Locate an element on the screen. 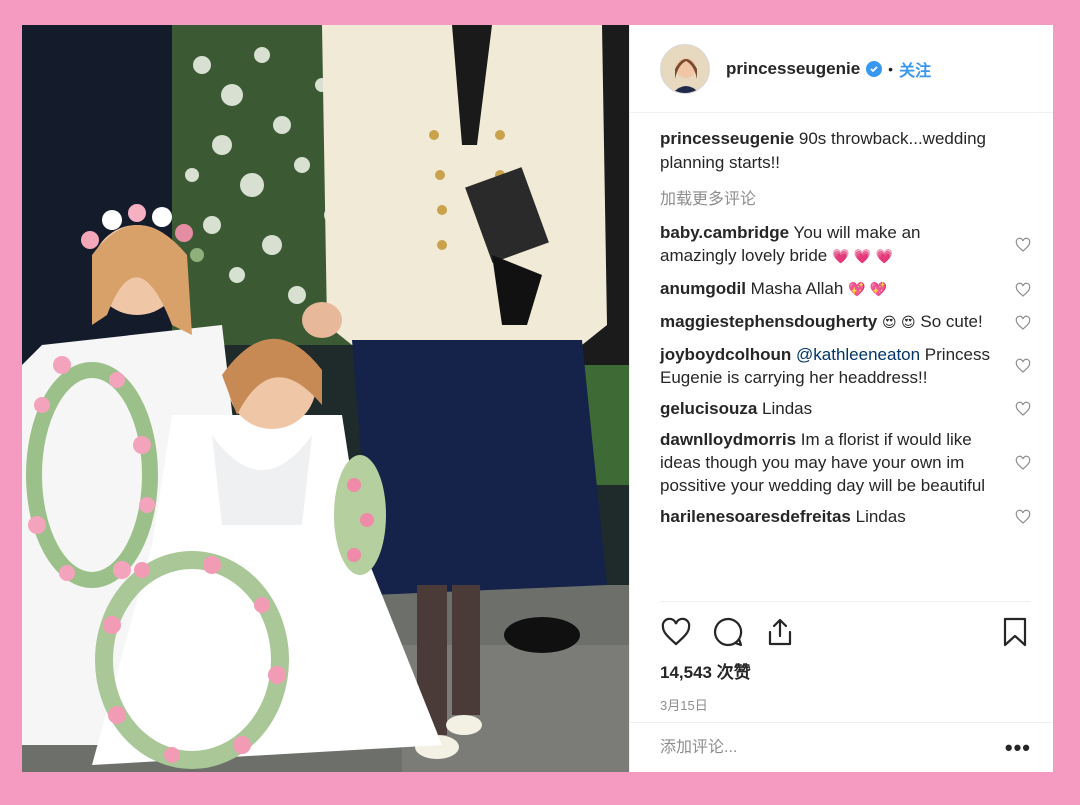  comment-row: anumgodil Masha Allah 💖 💖 is located at coordinates (845, 289).